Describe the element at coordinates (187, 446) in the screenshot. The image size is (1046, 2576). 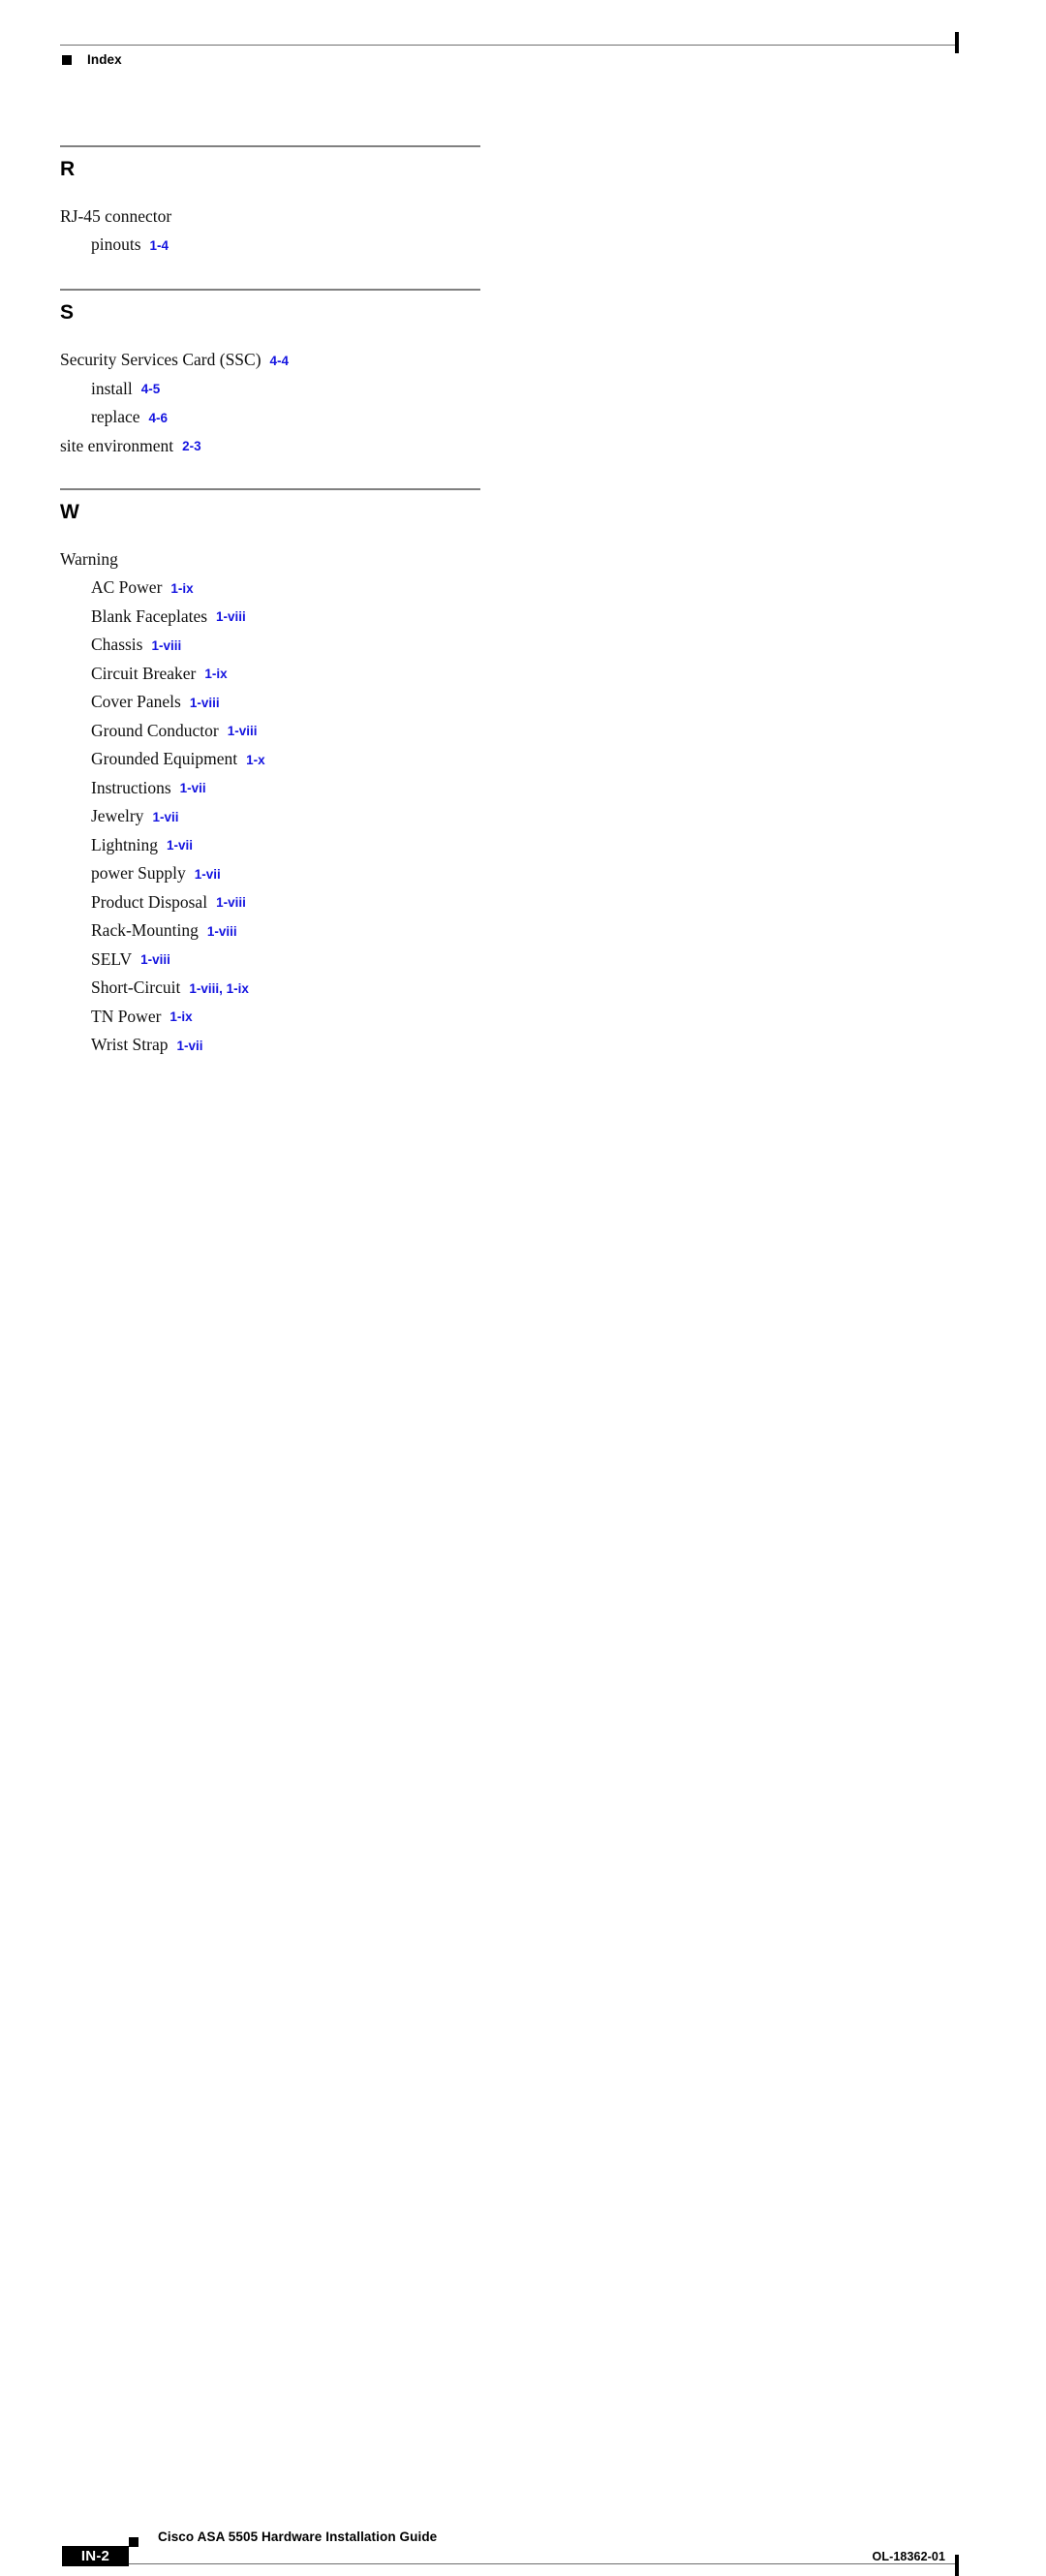
I see `index-entry-page-reference: 2-3` at that location.